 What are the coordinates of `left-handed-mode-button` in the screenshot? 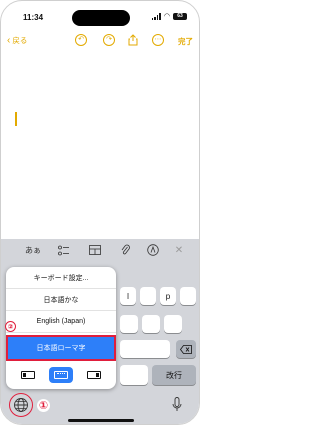 It's located at (28, 375).